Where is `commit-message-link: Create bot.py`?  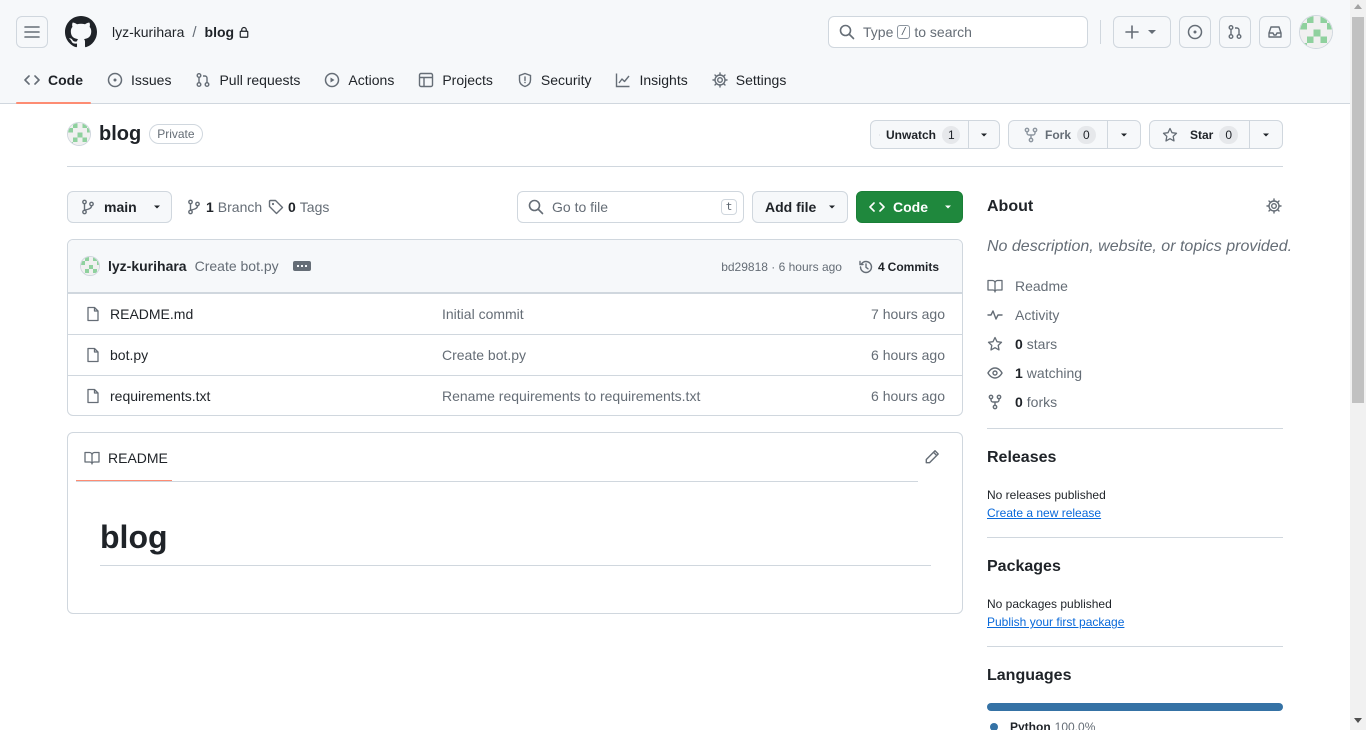
commit-message-link: Create bot.py is located at coordinates (237, 266).